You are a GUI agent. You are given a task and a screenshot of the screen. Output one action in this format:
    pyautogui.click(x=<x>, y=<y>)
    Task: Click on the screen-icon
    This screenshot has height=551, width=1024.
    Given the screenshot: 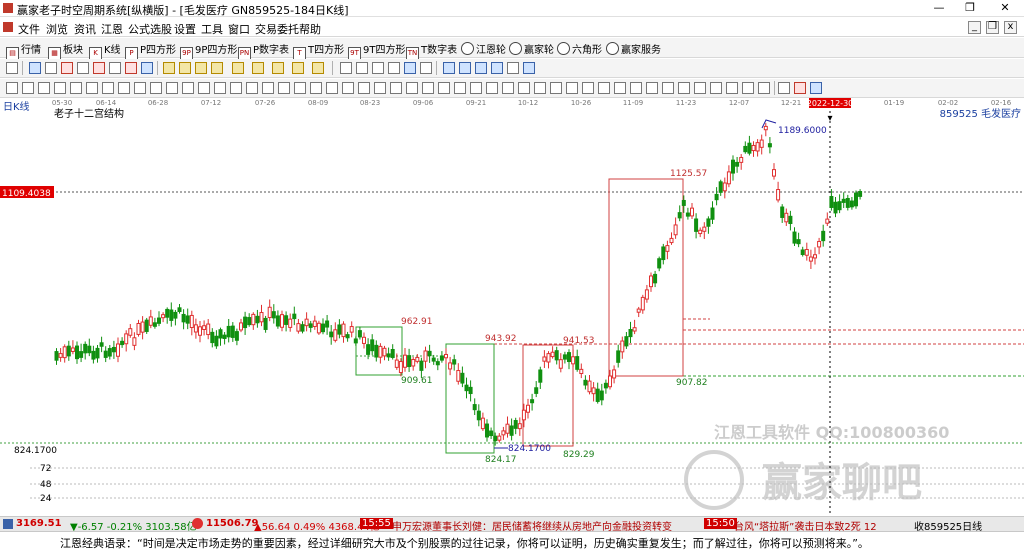 What is the action you would take?
    pyautogui.click(x=497, y=68)
    